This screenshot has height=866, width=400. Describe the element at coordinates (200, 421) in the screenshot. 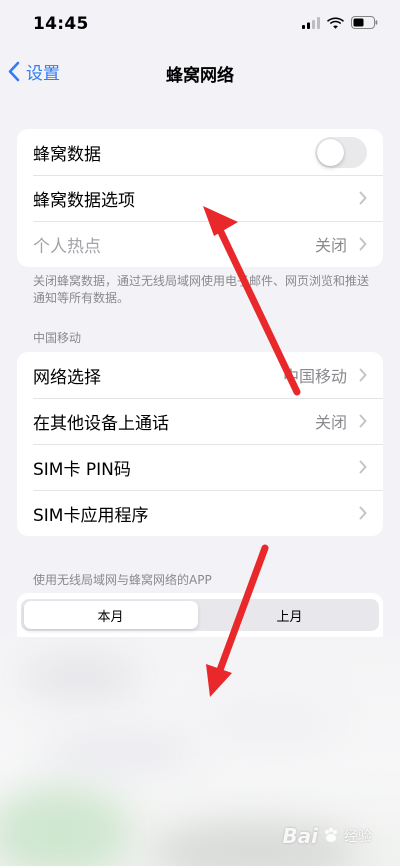

I see `calls-on-other-devices-row: 在其他设备上通话 关闭` at that location.